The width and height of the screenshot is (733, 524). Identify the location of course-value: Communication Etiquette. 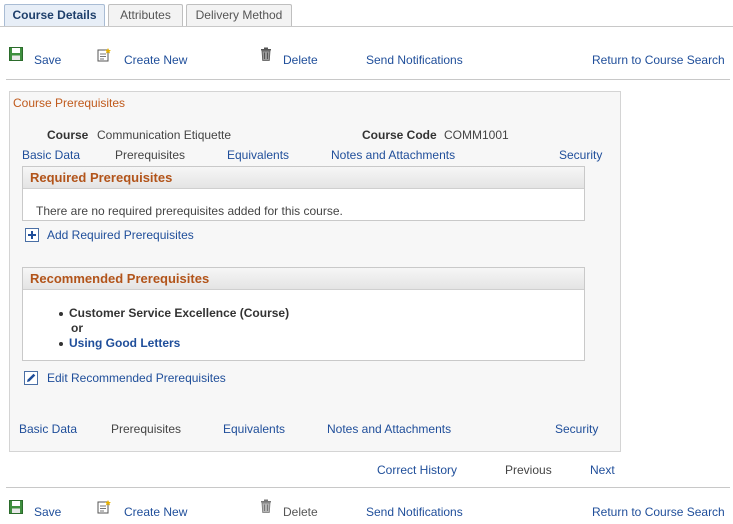
(164, 135).